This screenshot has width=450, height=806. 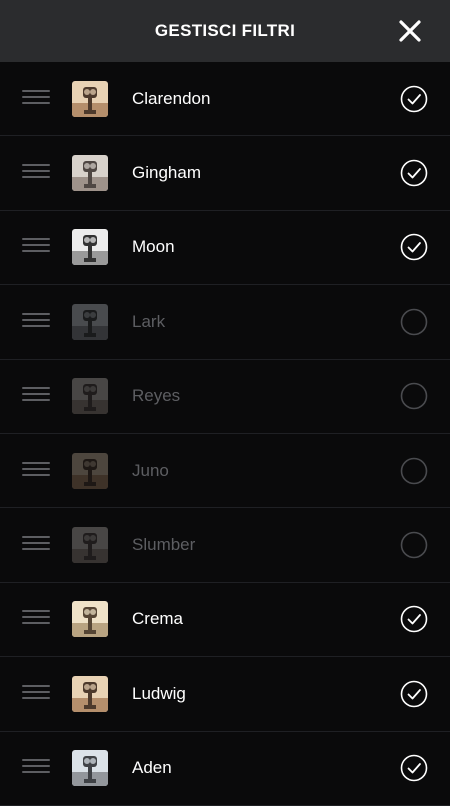 I want to click on filter-name: Ludwig, so click(x=159, y=693).